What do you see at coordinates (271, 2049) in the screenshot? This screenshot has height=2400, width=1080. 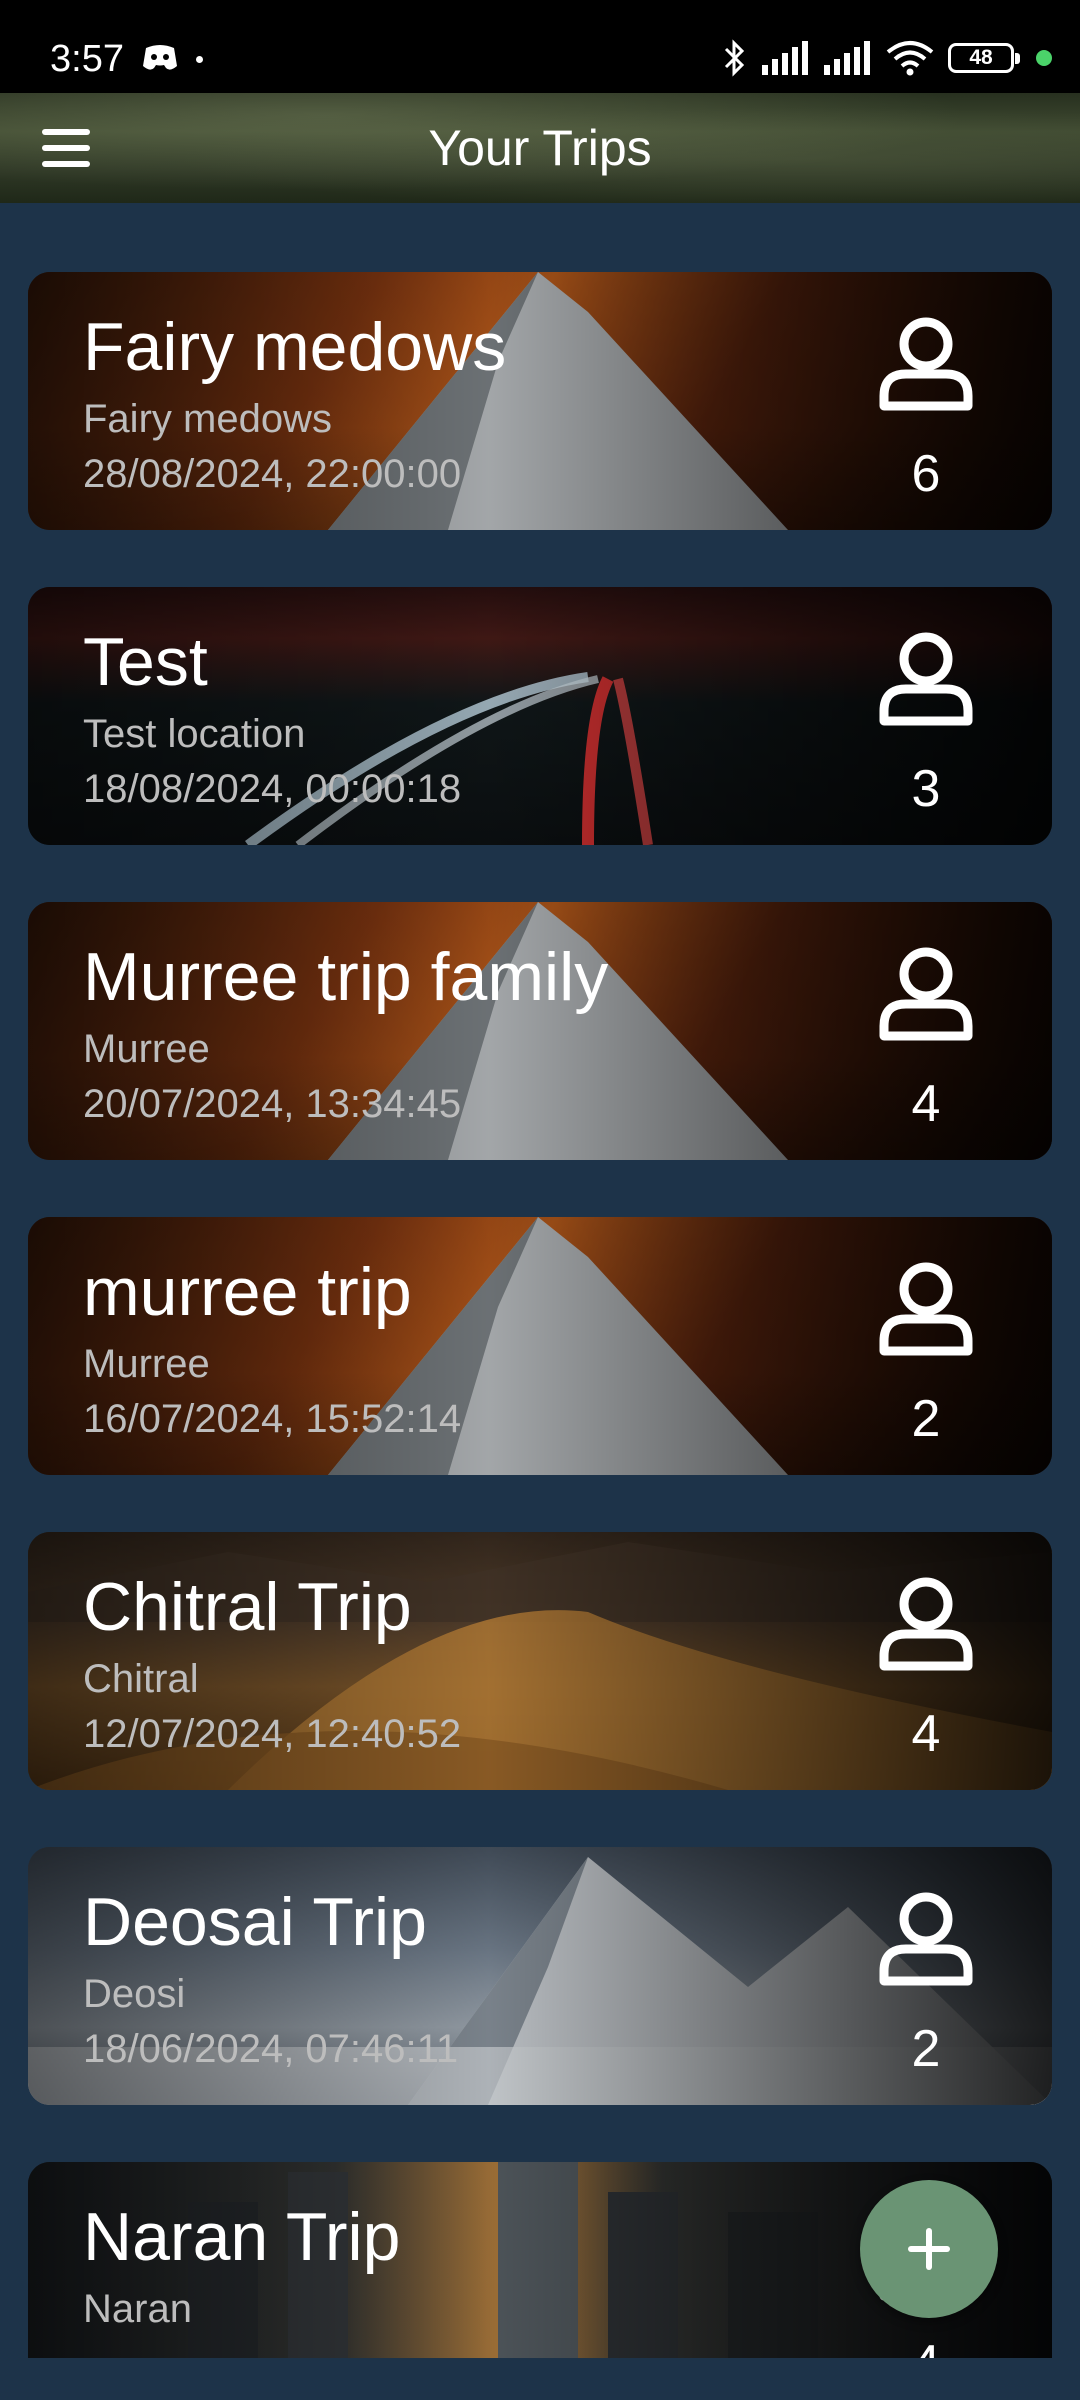 I see `trip-date: 18/06/2024, 07:46:11` at bounding box center [271, 2049].